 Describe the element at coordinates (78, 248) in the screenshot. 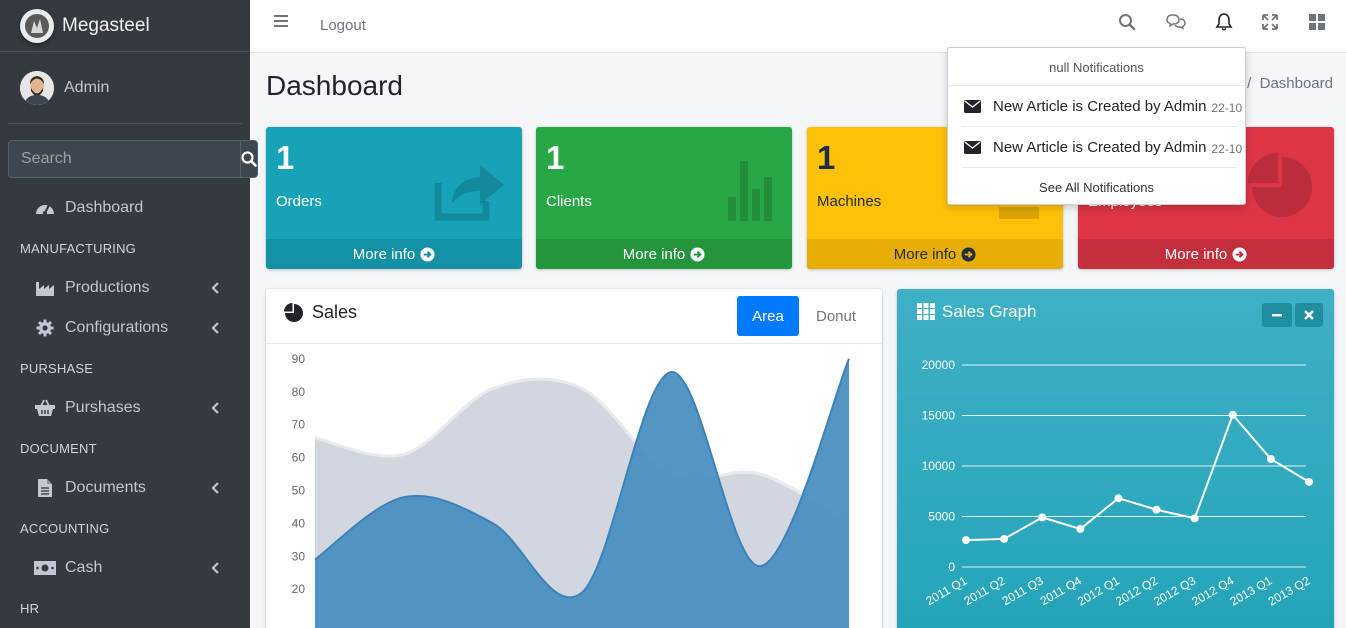

I see `nav-header-manufacturing: MANUFACTURING` at that location.